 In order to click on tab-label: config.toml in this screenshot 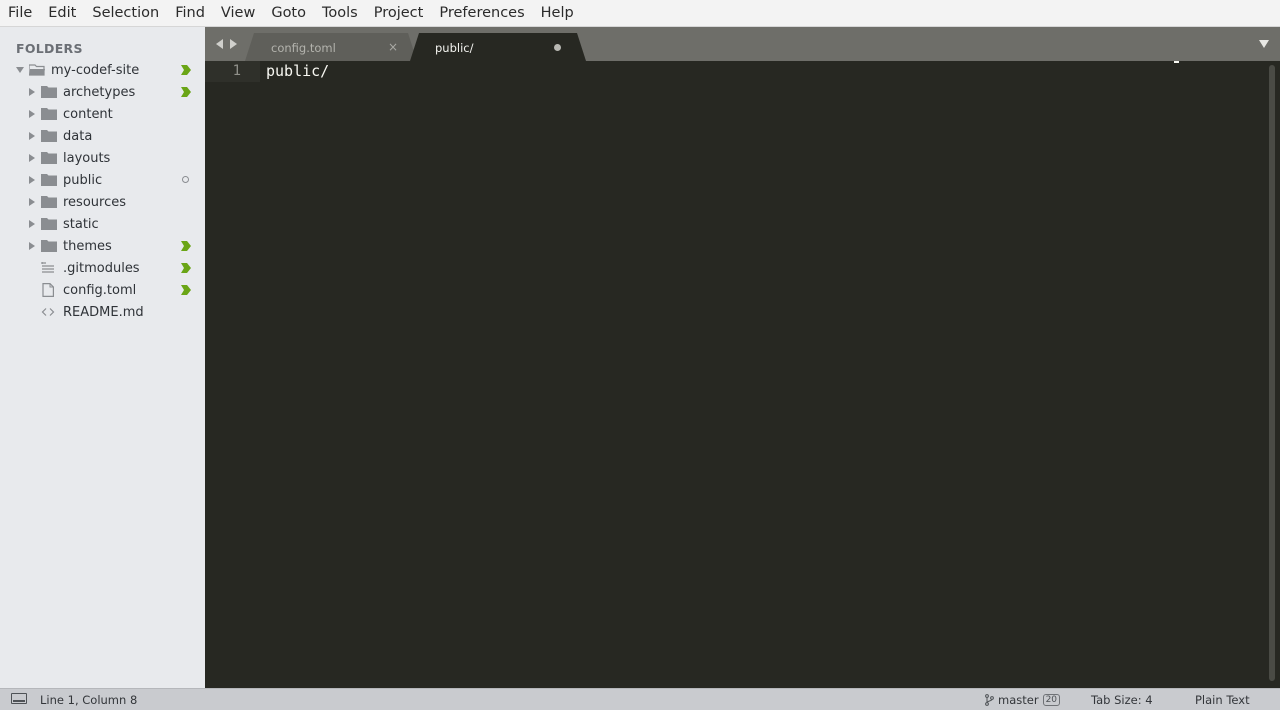, I will do `click(303, 48)`.